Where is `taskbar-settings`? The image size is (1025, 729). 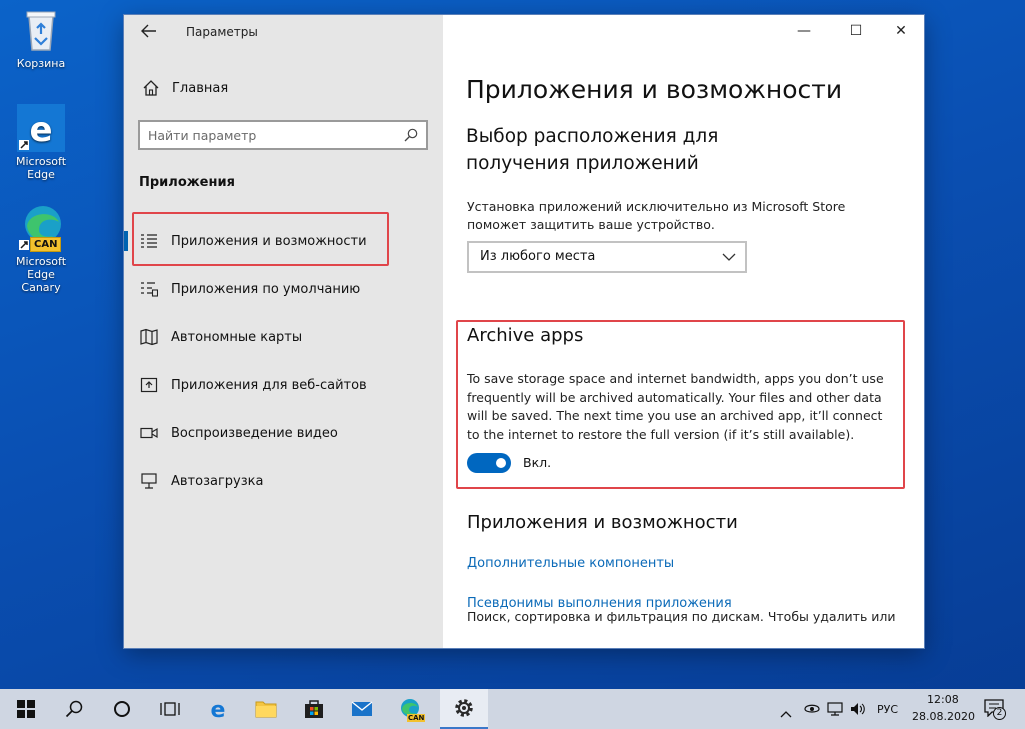
taskbar-settings is located at coordinates (464, 709).